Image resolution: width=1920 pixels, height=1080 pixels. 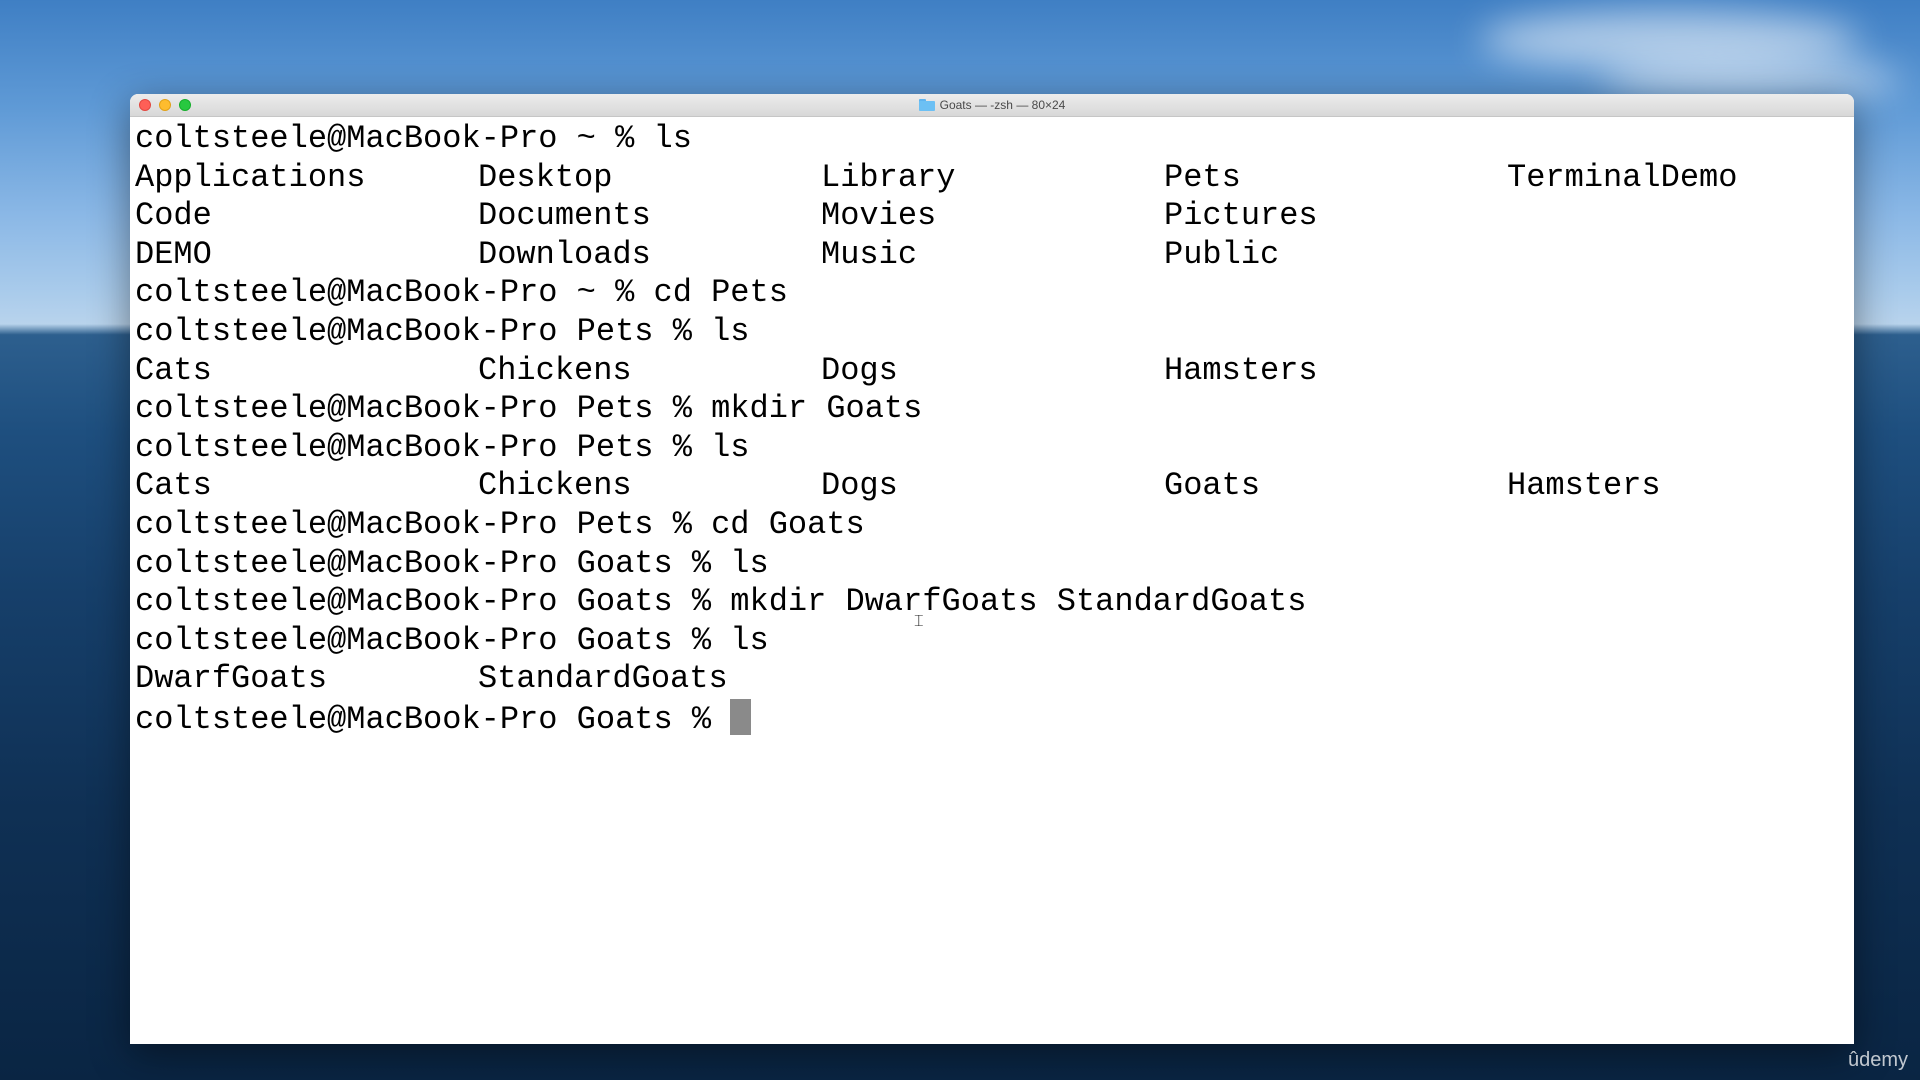 I want to click on current-prompt: coltsteele@MacBook-Pro Goats %, so click(x=433, y=719).